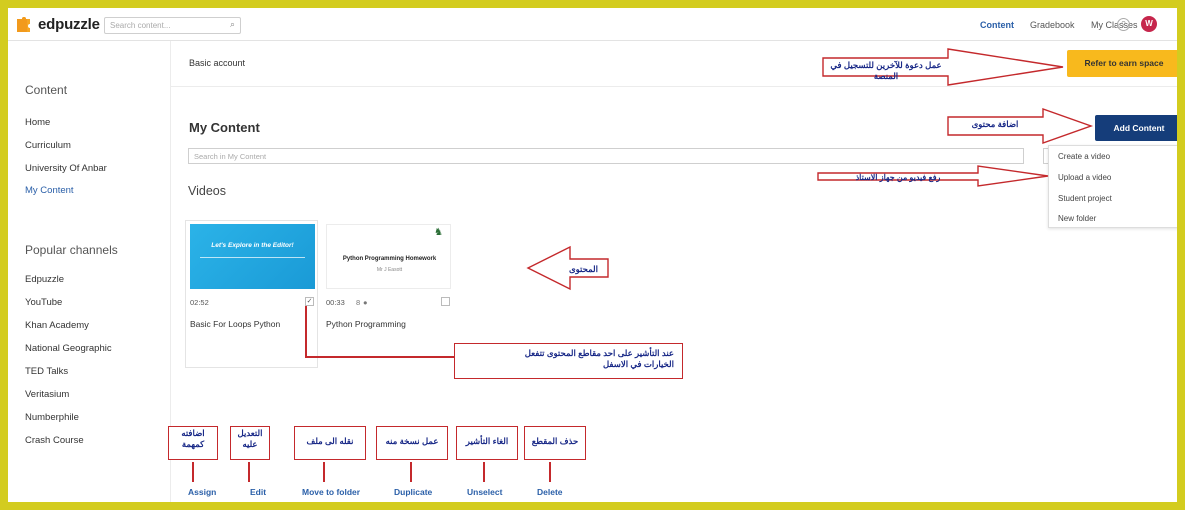  I want to click on delete-button: Delete, so click(550, 492).